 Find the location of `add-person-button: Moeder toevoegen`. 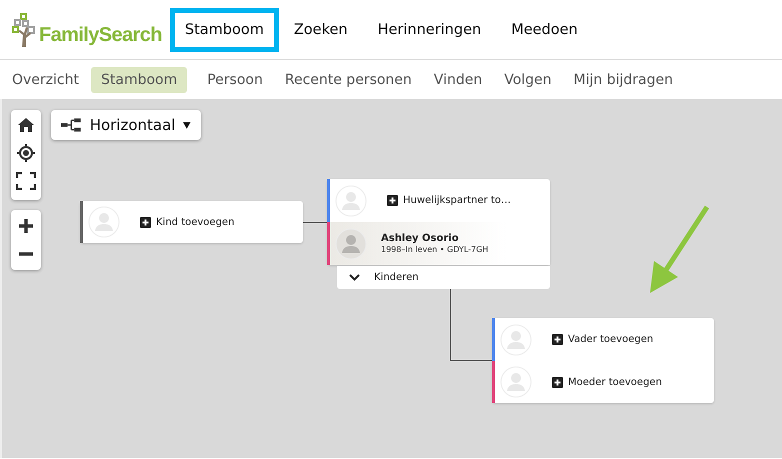

add-person-button: Moeder toevoegen is located at coordinates (607, 382).